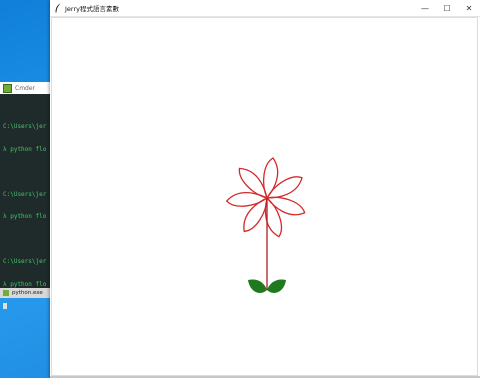 This screenshot has width=480, height=378. I want to click on minimize-button: —, so click(425, 8).